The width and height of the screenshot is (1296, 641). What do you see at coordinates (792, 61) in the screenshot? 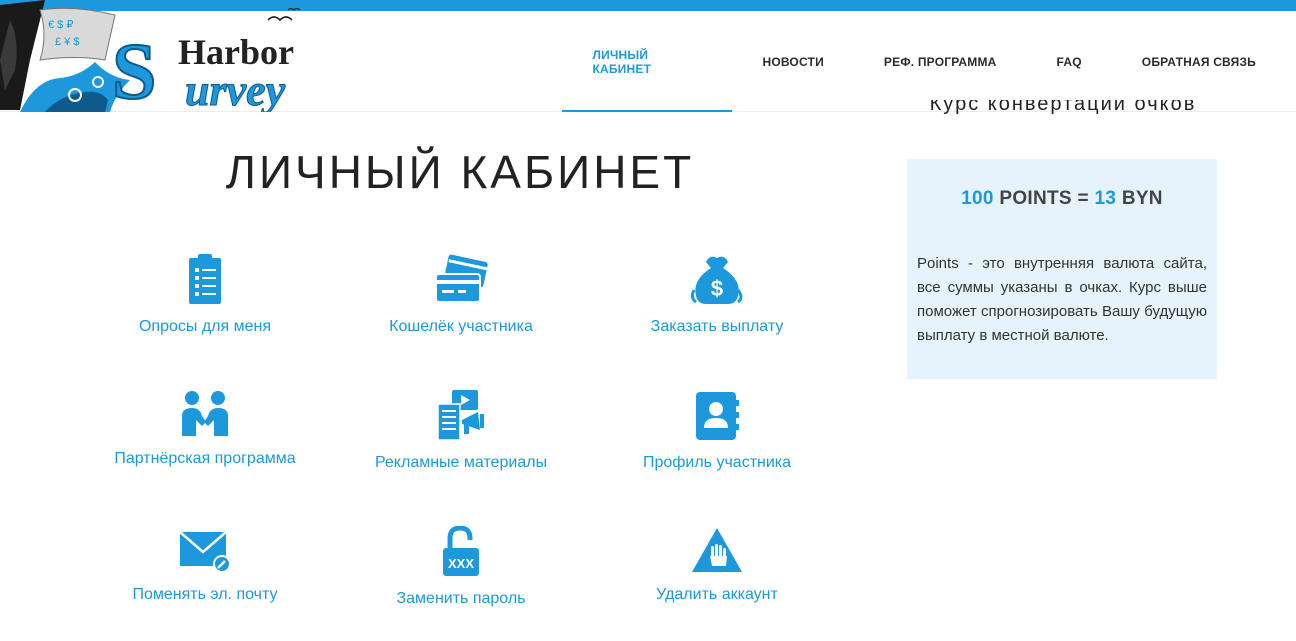
I see `nav-item-news: НОВОСТИ` at bounding box center [792, 61].